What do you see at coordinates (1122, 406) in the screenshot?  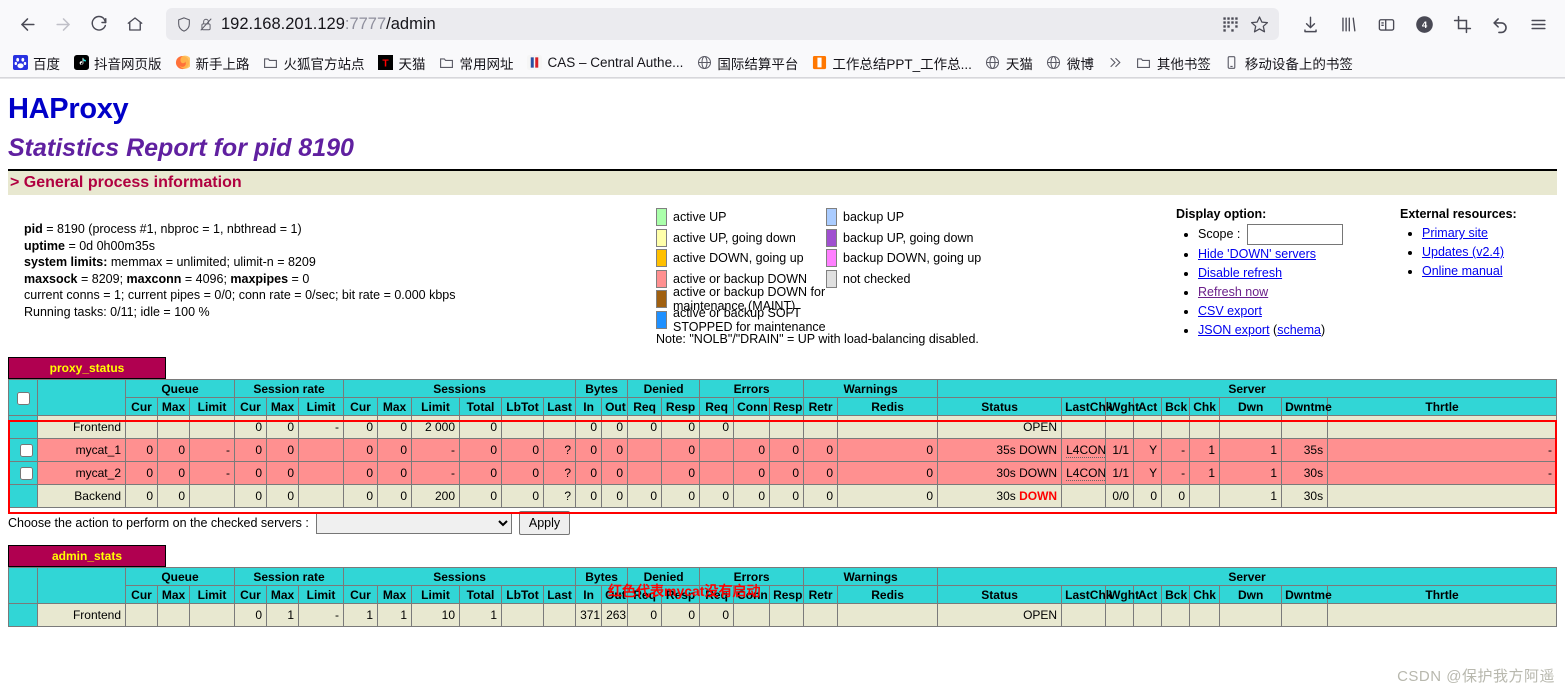 I see `column-header-wght: Wght` at bounding box center [1122, 406].